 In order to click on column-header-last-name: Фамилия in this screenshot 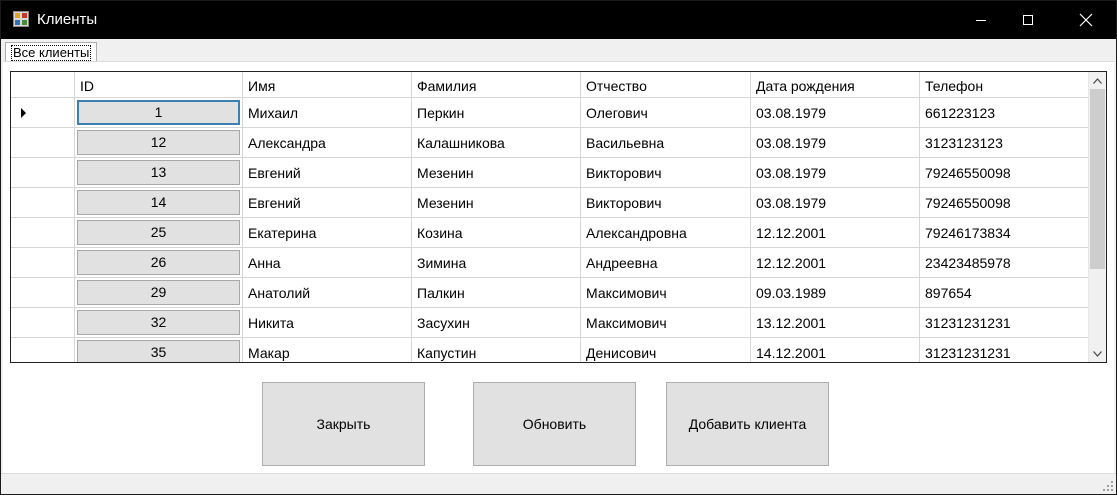, I will do `click(496, 85)`.